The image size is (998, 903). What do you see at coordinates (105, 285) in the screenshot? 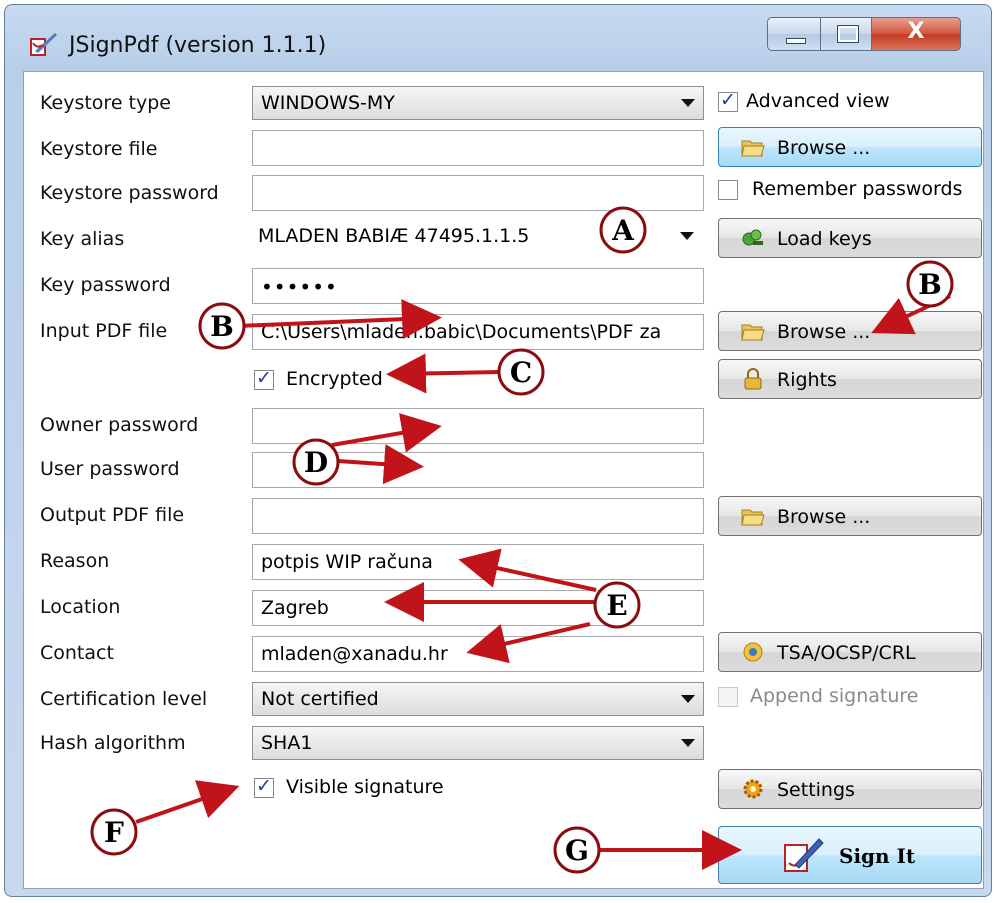
I see `key-password-label: Key password` at bounding box center [105, 285].